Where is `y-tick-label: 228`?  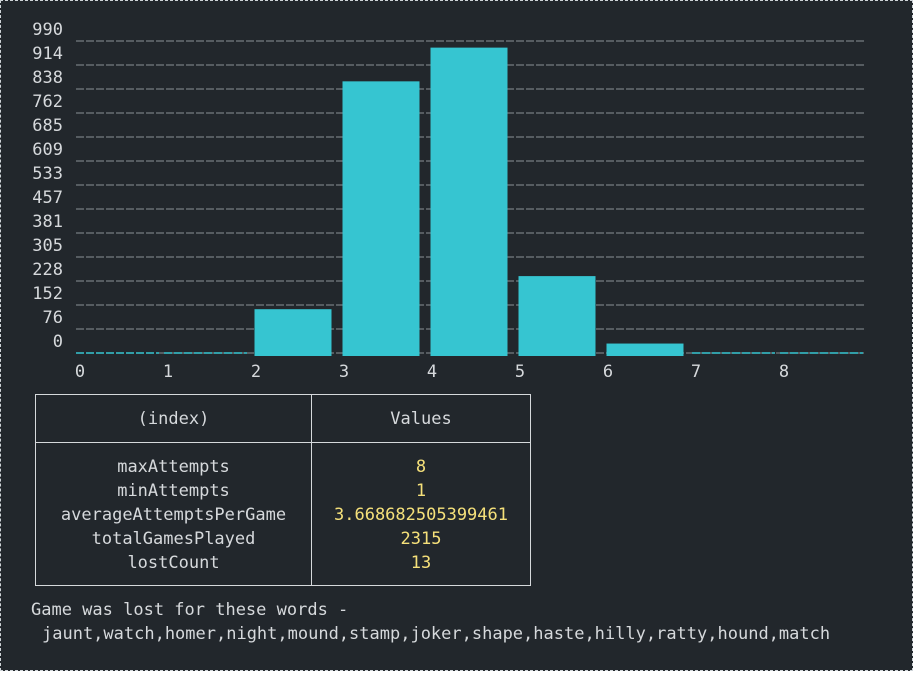 y-tick-label: 228 is located at coordinates (47, 270).